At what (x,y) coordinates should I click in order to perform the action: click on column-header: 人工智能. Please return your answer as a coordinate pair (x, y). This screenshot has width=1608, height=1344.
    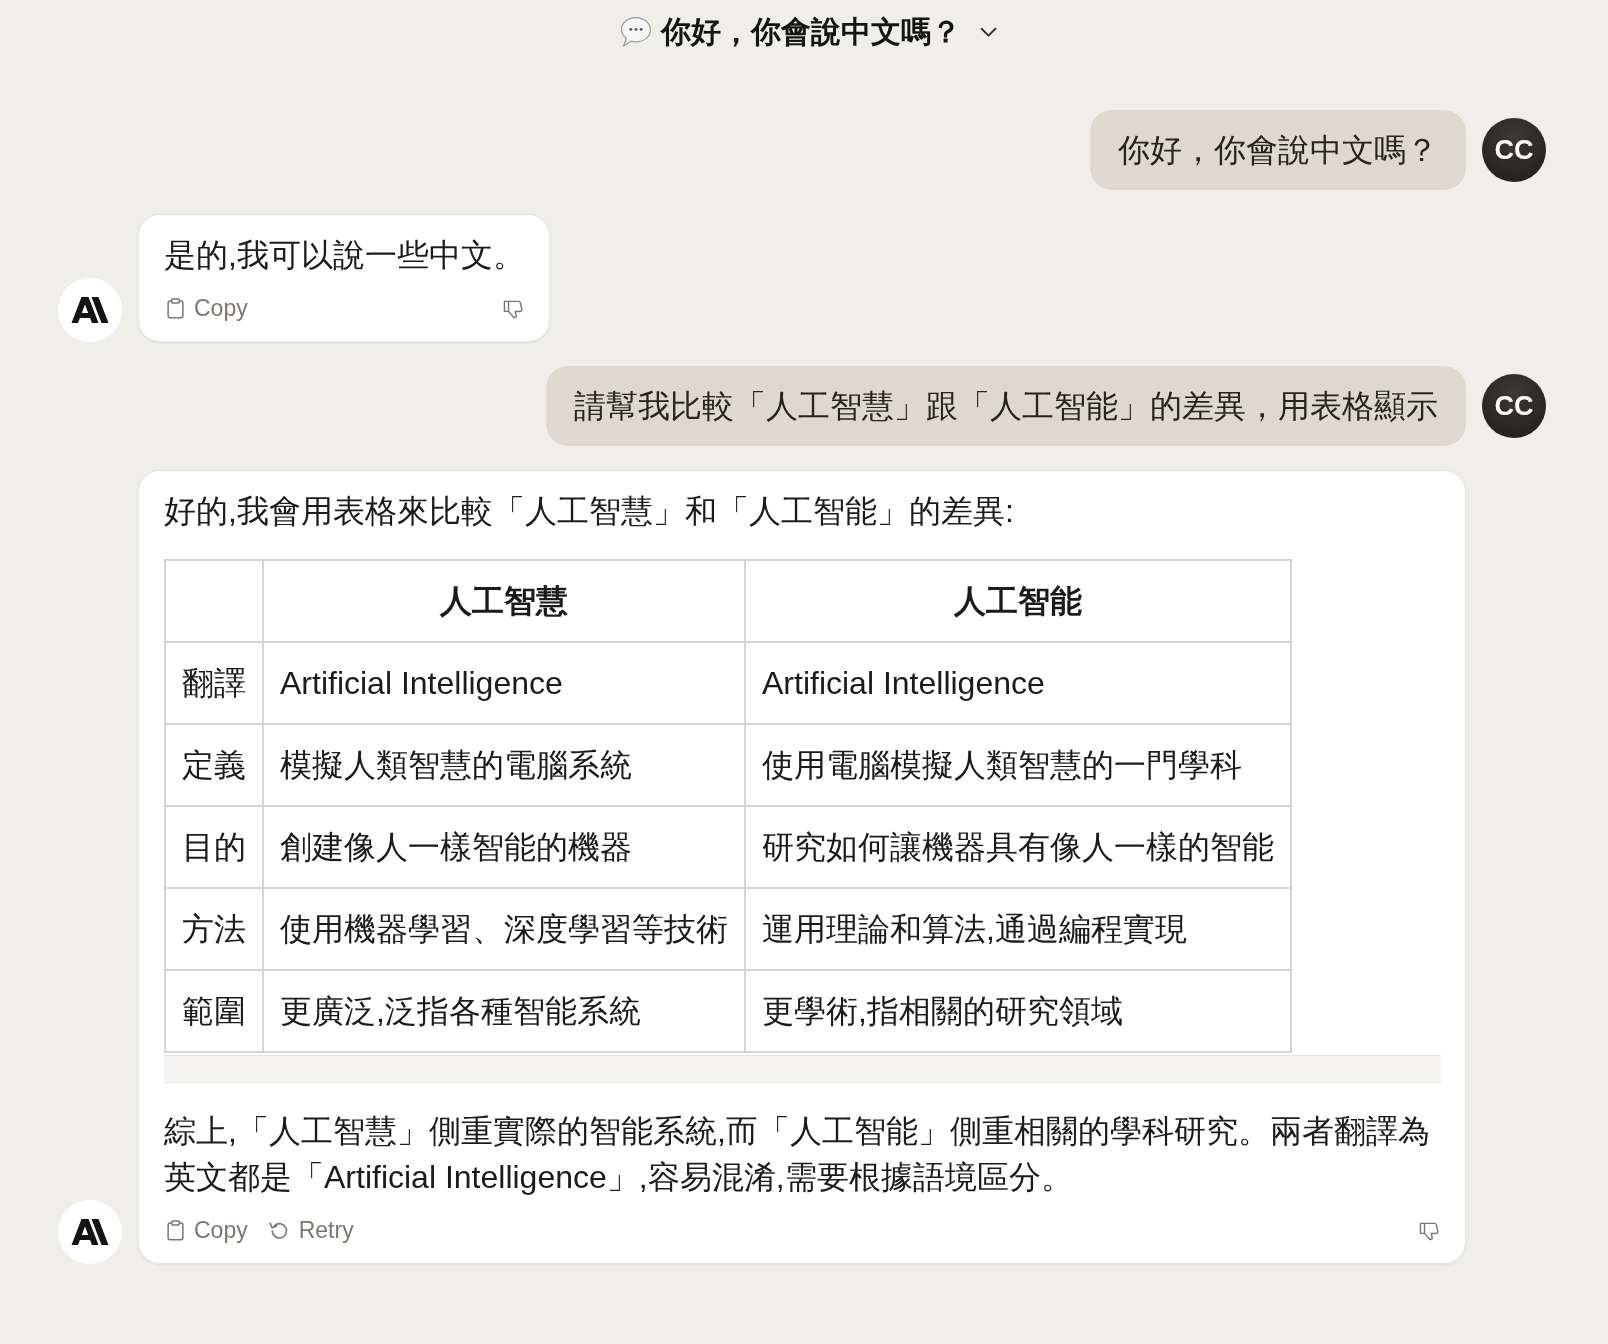
    Looking at the image, I should click on (1018, 601).